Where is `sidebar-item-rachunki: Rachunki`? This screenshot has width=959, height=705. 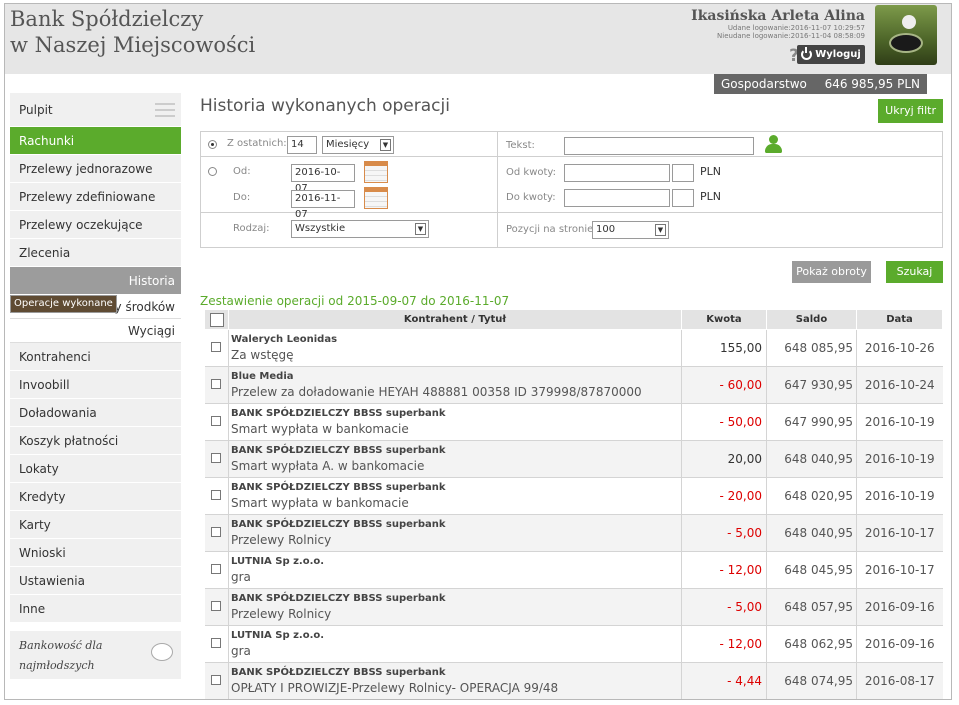
sidebar-item-rachunki: Rachunki is located at coordinates (95, 141).